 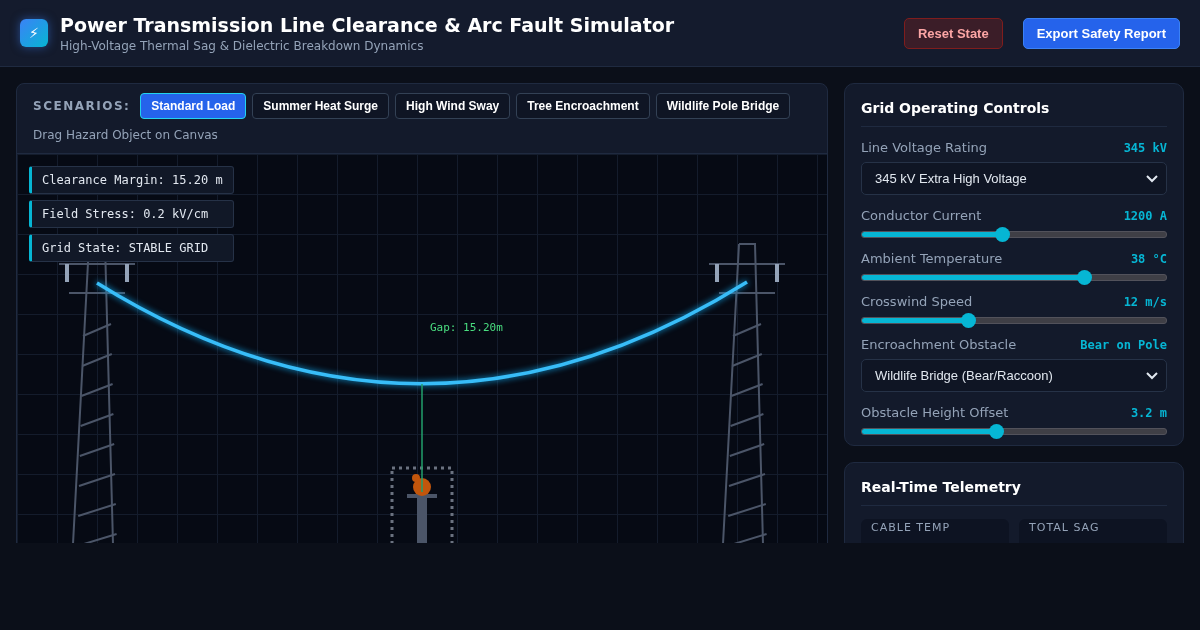 What do you see at coordinates (321, 106) in the screenshot?
I see `scenario-button: Summer Heat Surge` at bounding box center [321, 106].